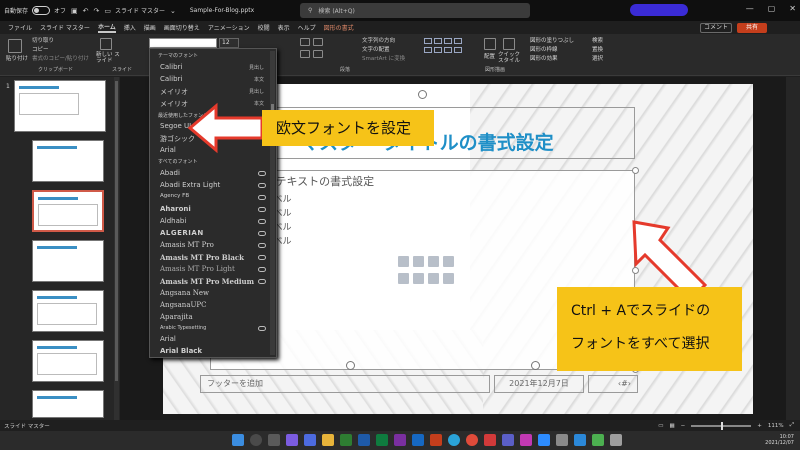  Describe the element at coordinates (225, 128) in the screenshot. I see `left-arrow-icon` at that location.